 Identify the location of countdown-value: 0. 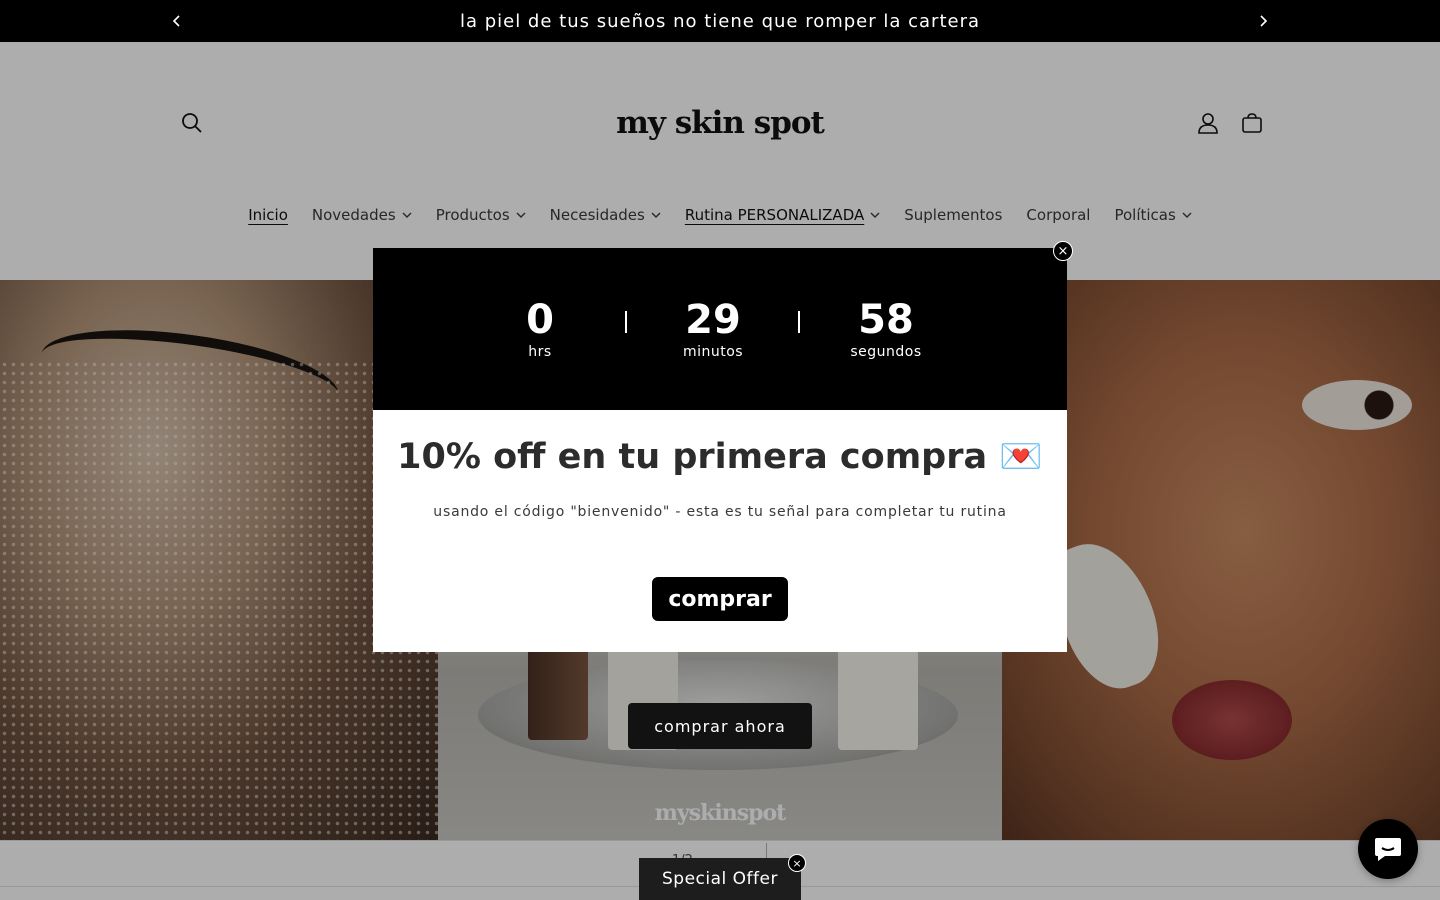
(540, 320).